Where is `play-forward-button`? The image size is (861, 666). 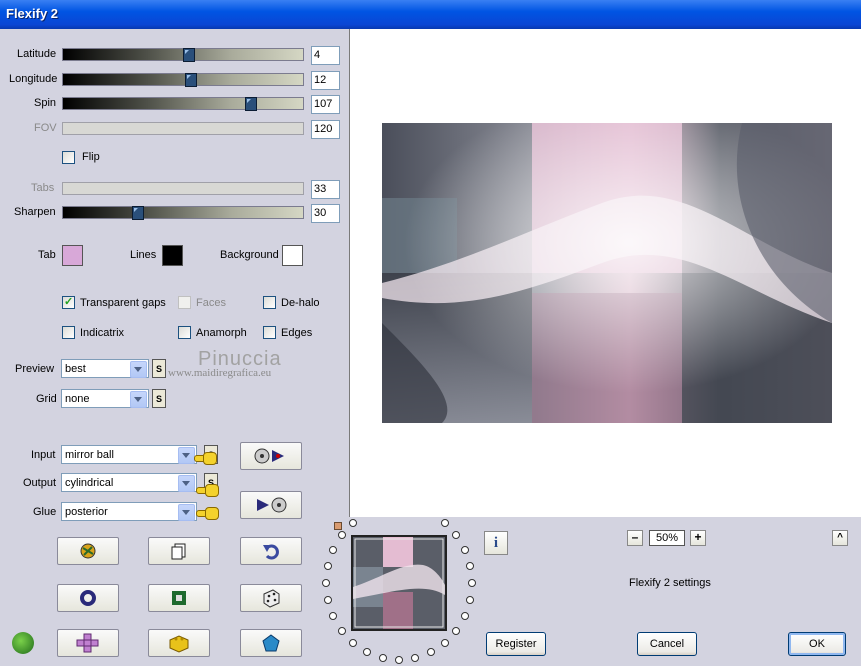
play-forward-button is located at coordinates (271, 456).